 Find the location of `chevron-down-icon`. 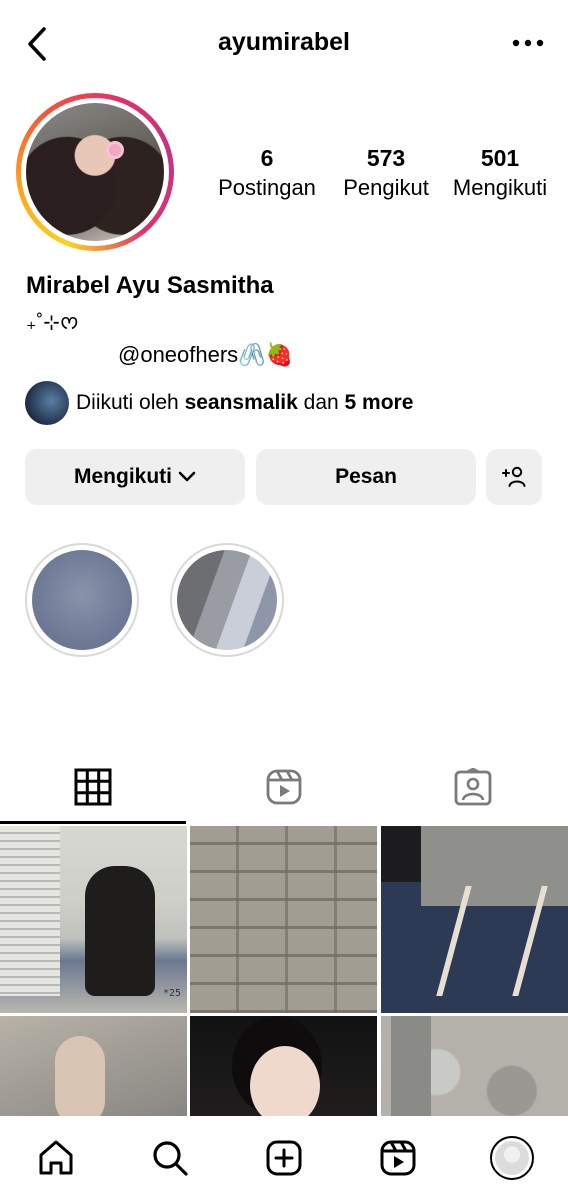

chevron-down-icon is located at coordinates (187, 476).